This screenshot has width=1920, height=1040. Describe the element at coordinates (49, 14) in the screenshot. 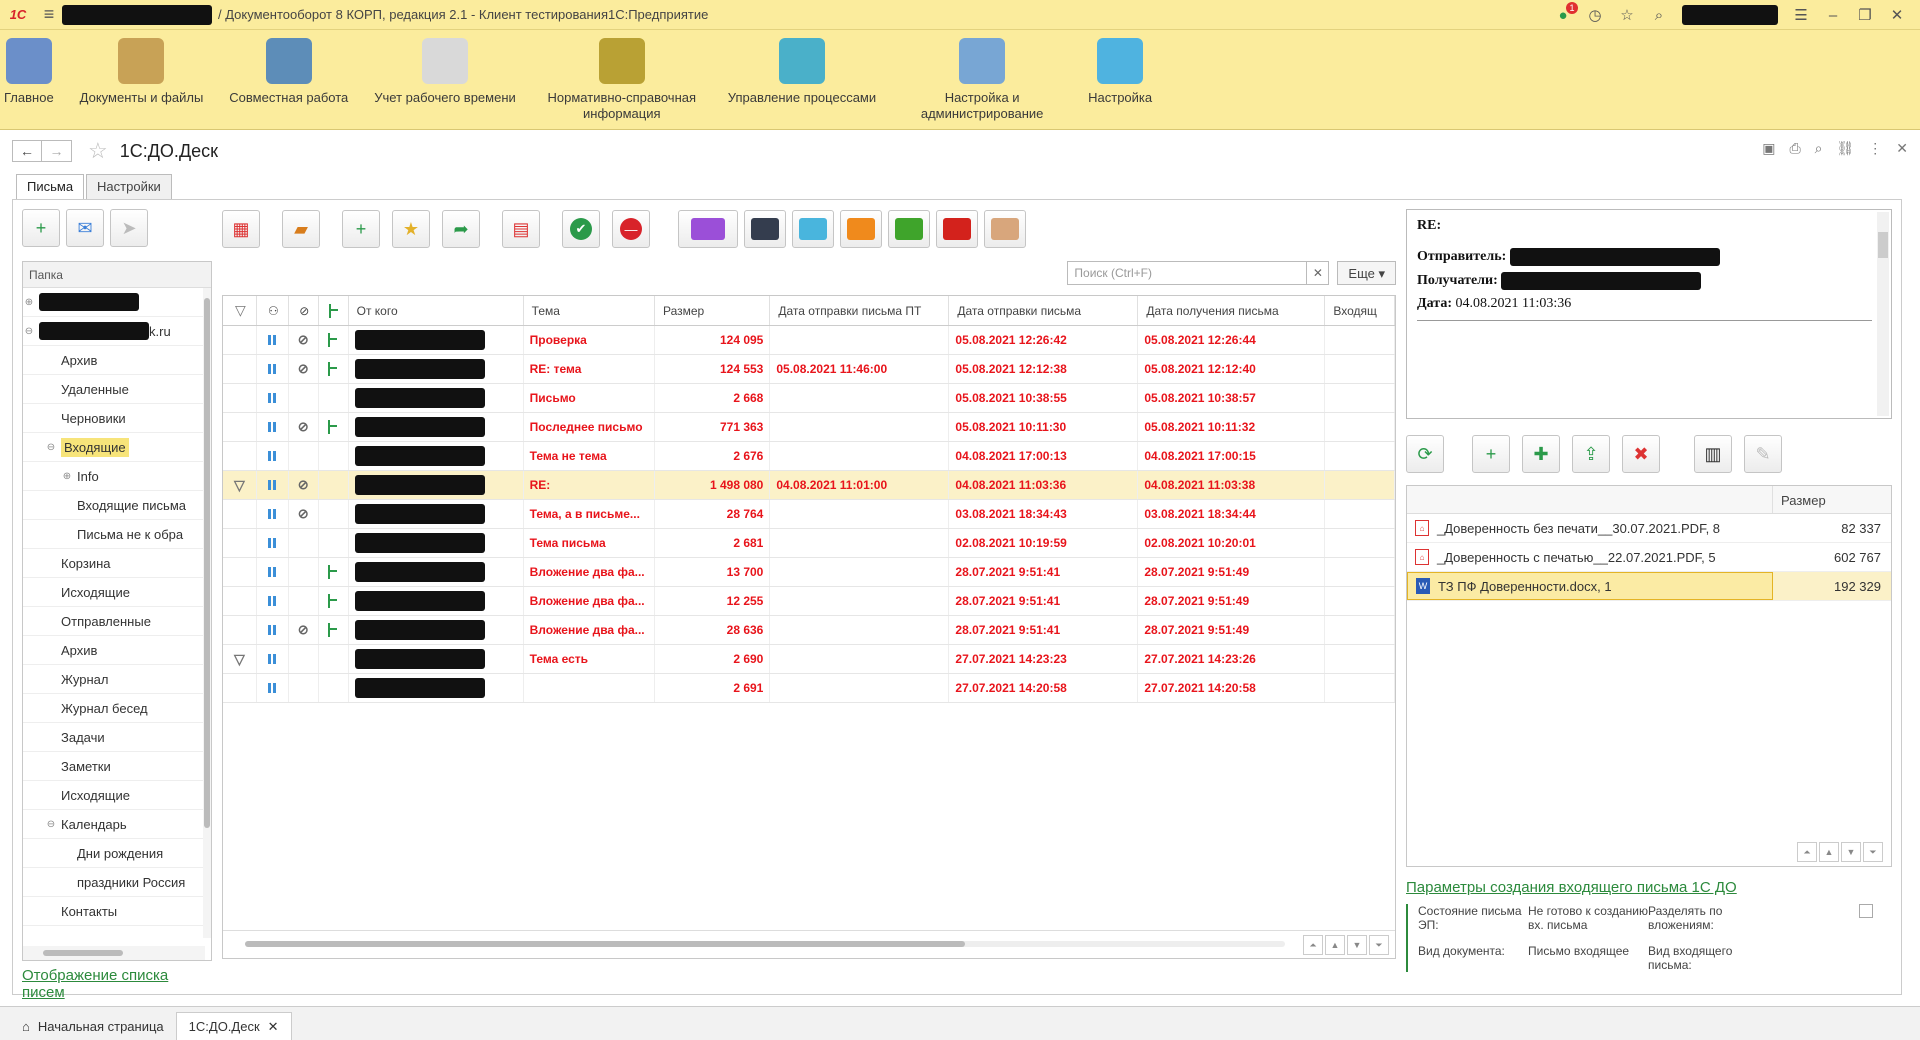

I see `main-menu-icon: ≡` at that location.